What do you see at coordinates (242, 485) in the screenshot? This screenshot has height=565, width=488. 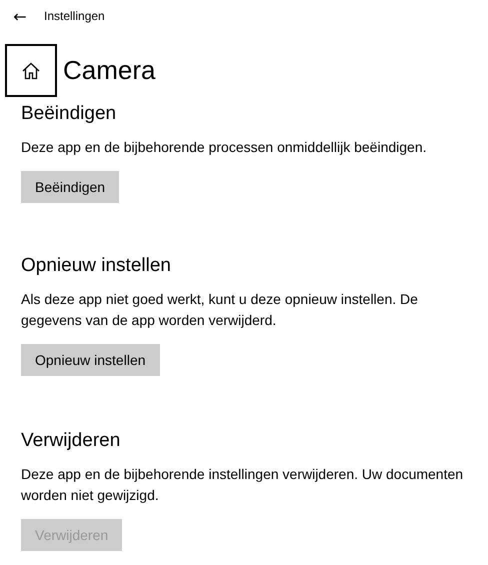 I see `section-description: Deze app en de bijbehorende instellingen verwijderen. Uw documenten worden niet gewijzigd.` at bounding box center [242, 485].